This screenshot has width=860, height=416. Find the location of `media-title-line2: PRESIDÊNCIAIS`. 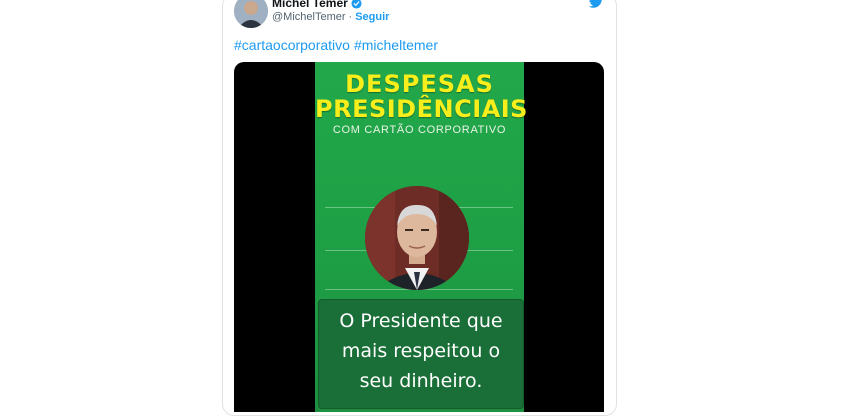

media-title-line2: PRESIDÊNCIAIS is located at coordinates (421, 109).